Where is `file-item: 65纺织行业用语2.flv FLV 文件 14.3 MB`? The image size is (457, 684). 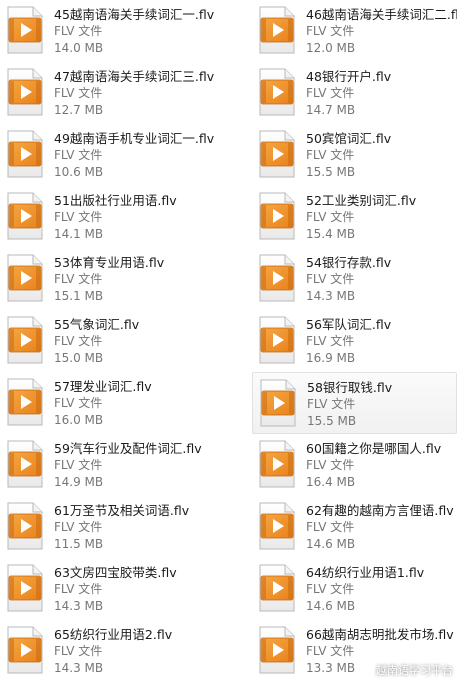
file-item: 65纺织行业用语2.flv FLV 文件 14.3 MB is located at coordinates (126, 651).